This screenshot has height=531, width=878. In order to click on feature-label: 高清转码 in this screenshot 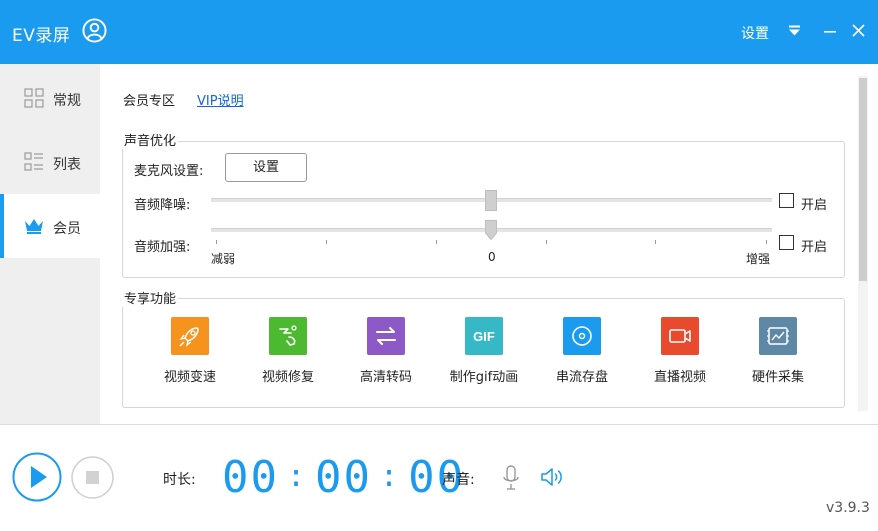, I will do `click(385, 377)`.